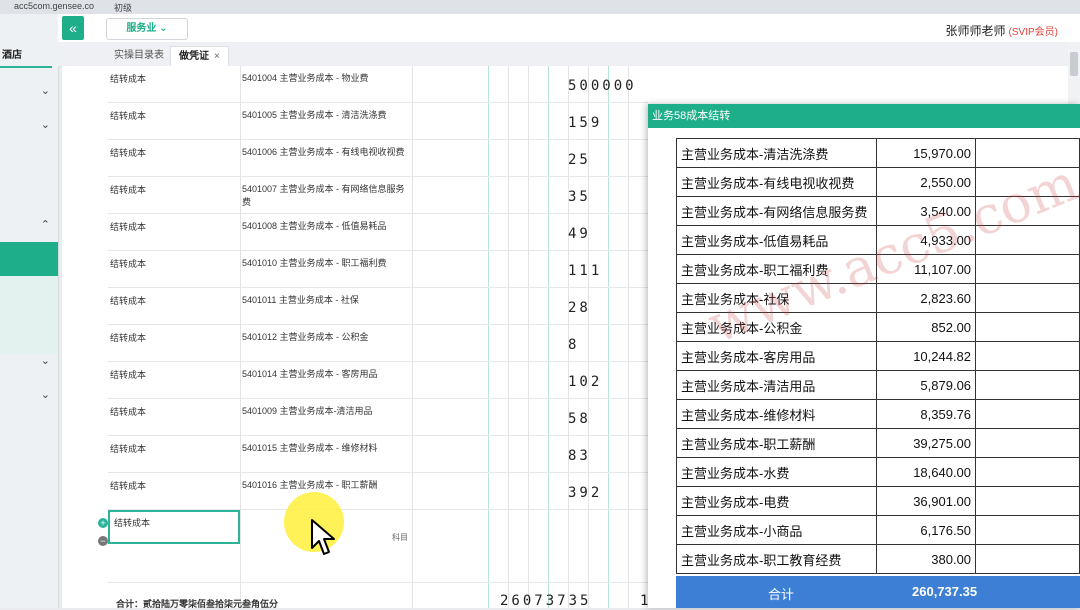 The height and width of the screenshot is (610, 1080). I want to click on voucher-row: 结转成本 5401009 主营业务成本-清洁用品 58, so click(378, 417).